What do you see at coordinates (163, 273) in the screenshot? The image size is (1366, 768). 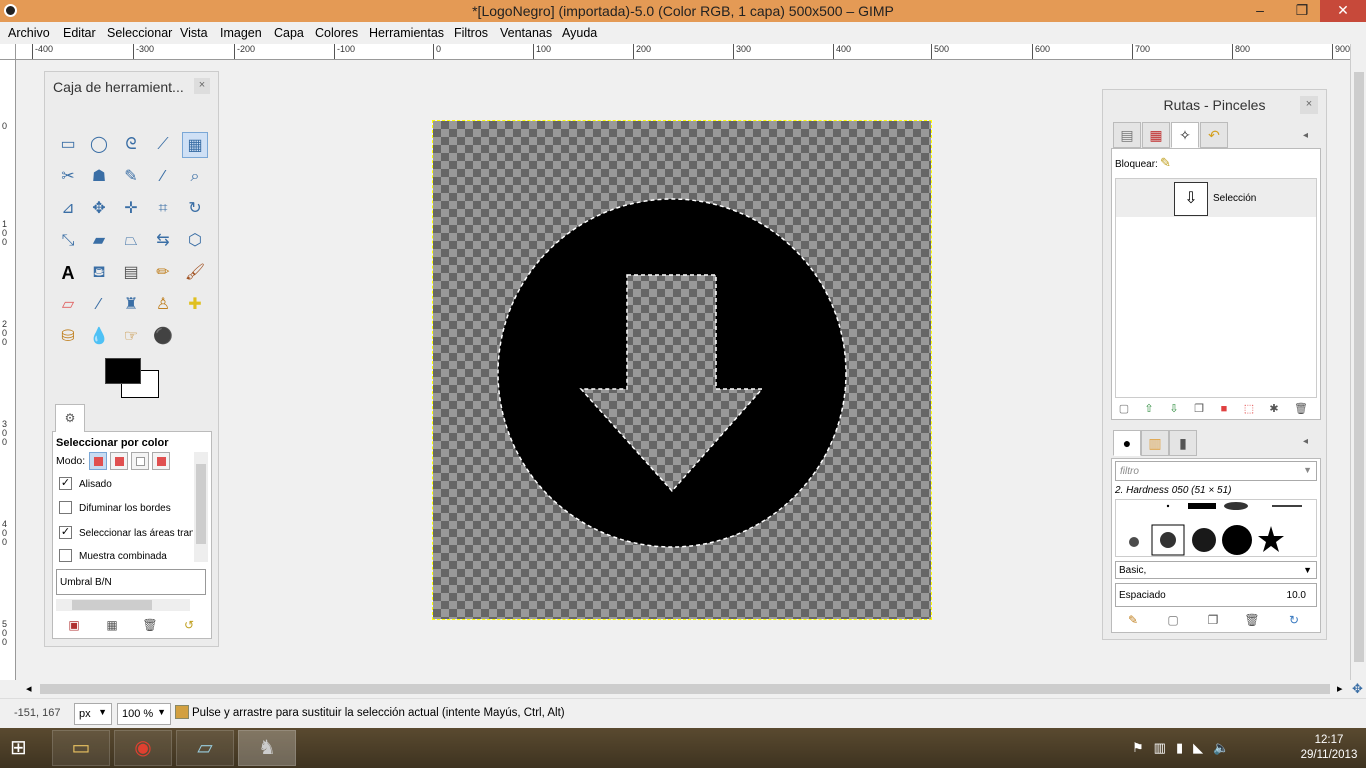 I see `pencil-icon: ✏` at bounding box center [163, 273].